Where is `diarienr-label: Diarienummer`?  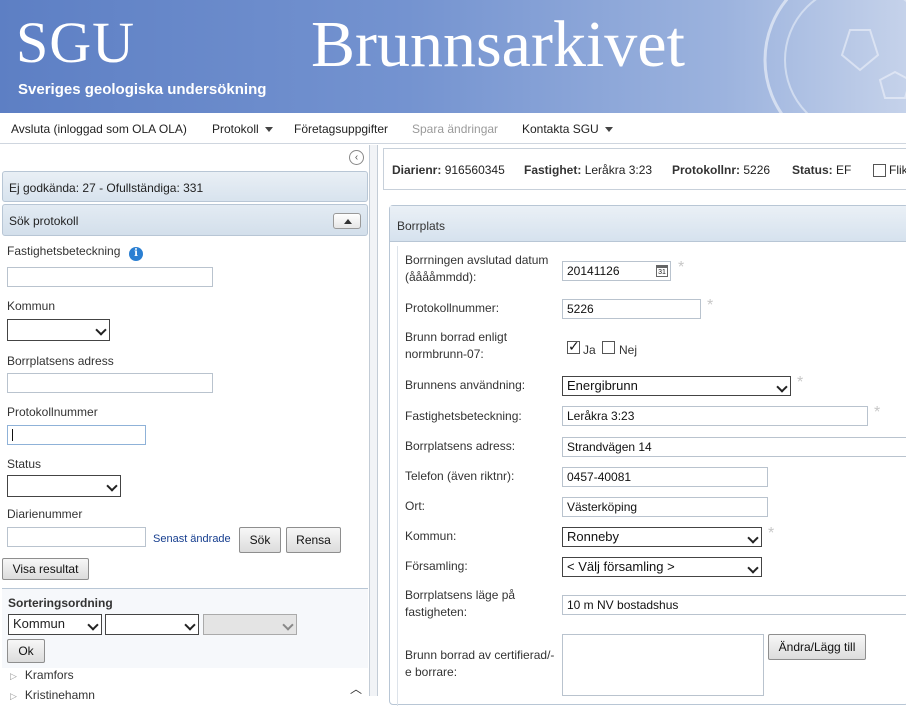
diarienr-label: Diarienummer is located at coordinates (45, 514).